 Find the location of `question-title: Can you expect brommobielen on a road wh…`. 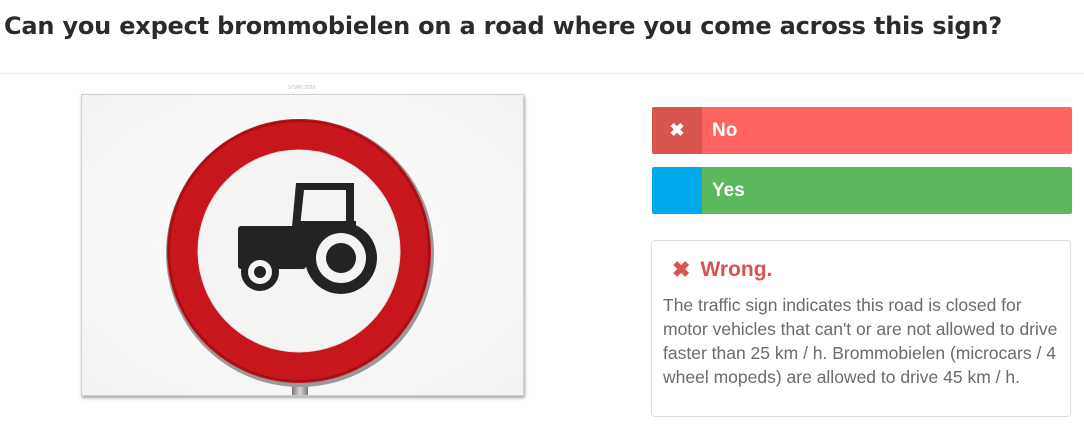

question-title: Can you expect brommobielen on a road wh… is located at coordinates (503, 26).